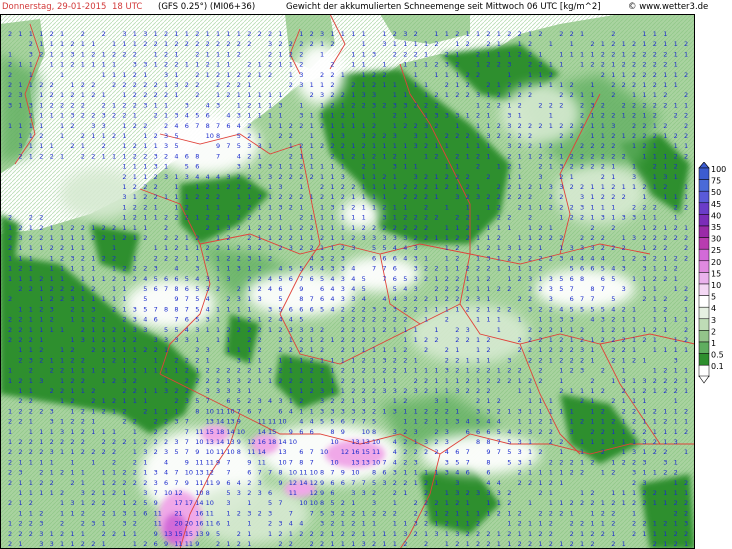 Image resolution: width=732 pixels, height=549 pixels. Describe the element at coordinates (509, 452) in the screenshot. I see `svg-text: 5` at that location.